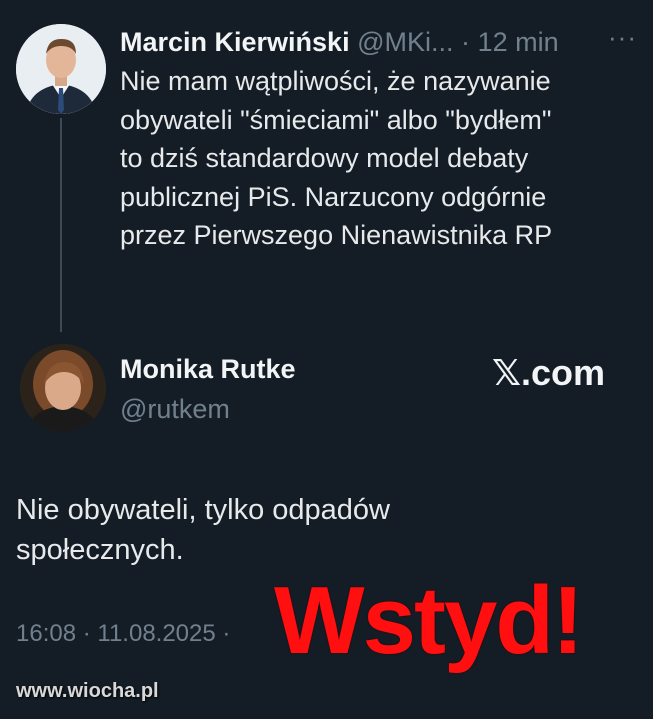  Describe the element at coordinates (622, 37) in the screenshot. I see `more-options-icon: ···` at that location.